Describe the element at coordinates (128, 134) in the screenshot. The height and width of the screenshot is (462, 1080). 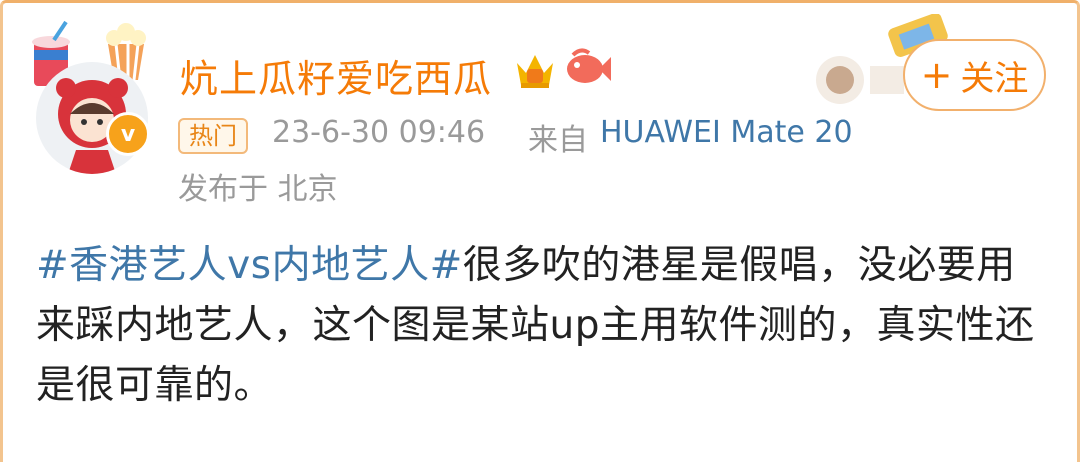
I see `verified-badge-icon: v` at that location.